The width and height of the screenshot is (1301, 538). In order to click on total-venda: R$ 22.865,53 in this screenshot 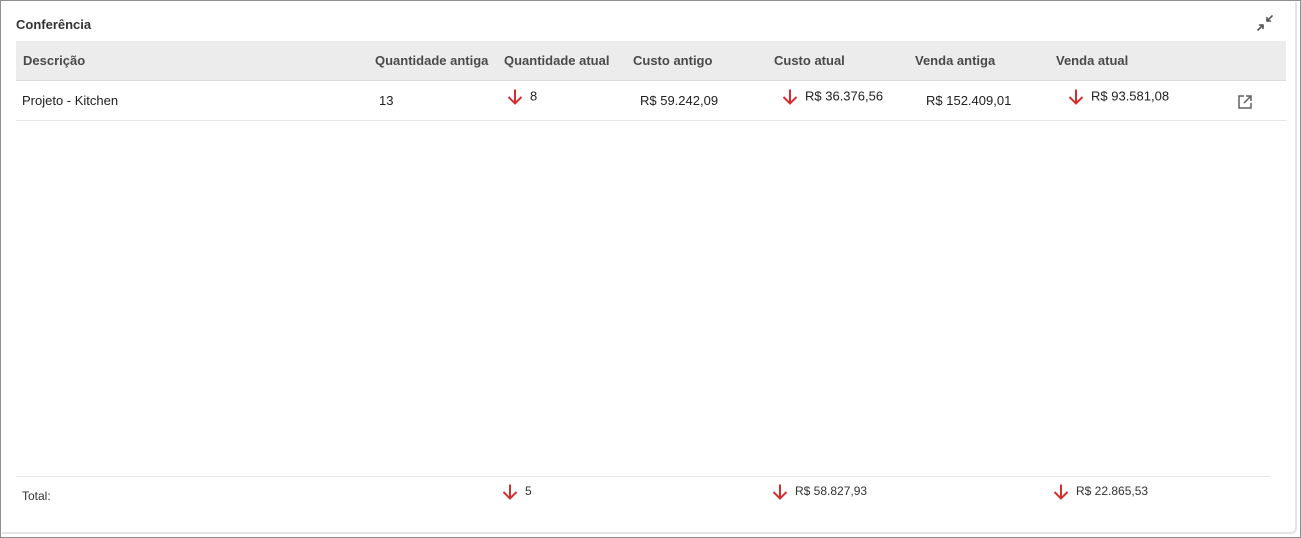, I will do `click(1100, 492)`.